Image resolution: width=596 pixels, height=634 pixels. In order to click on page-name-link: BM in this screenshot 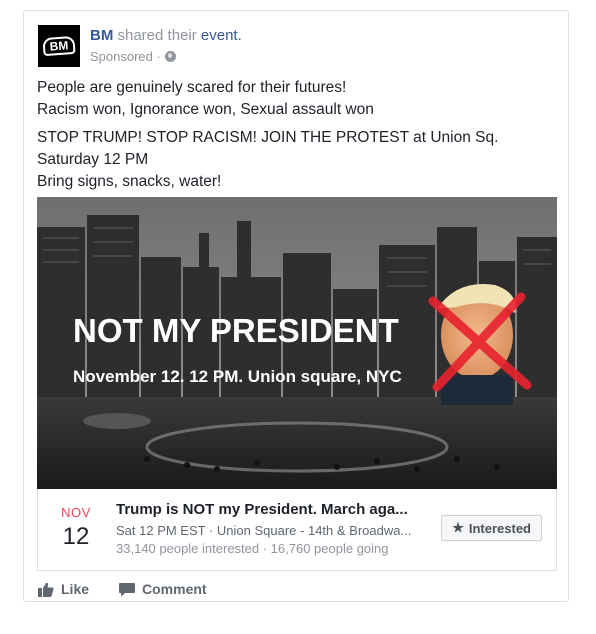, I will do `click(101, 35)`.